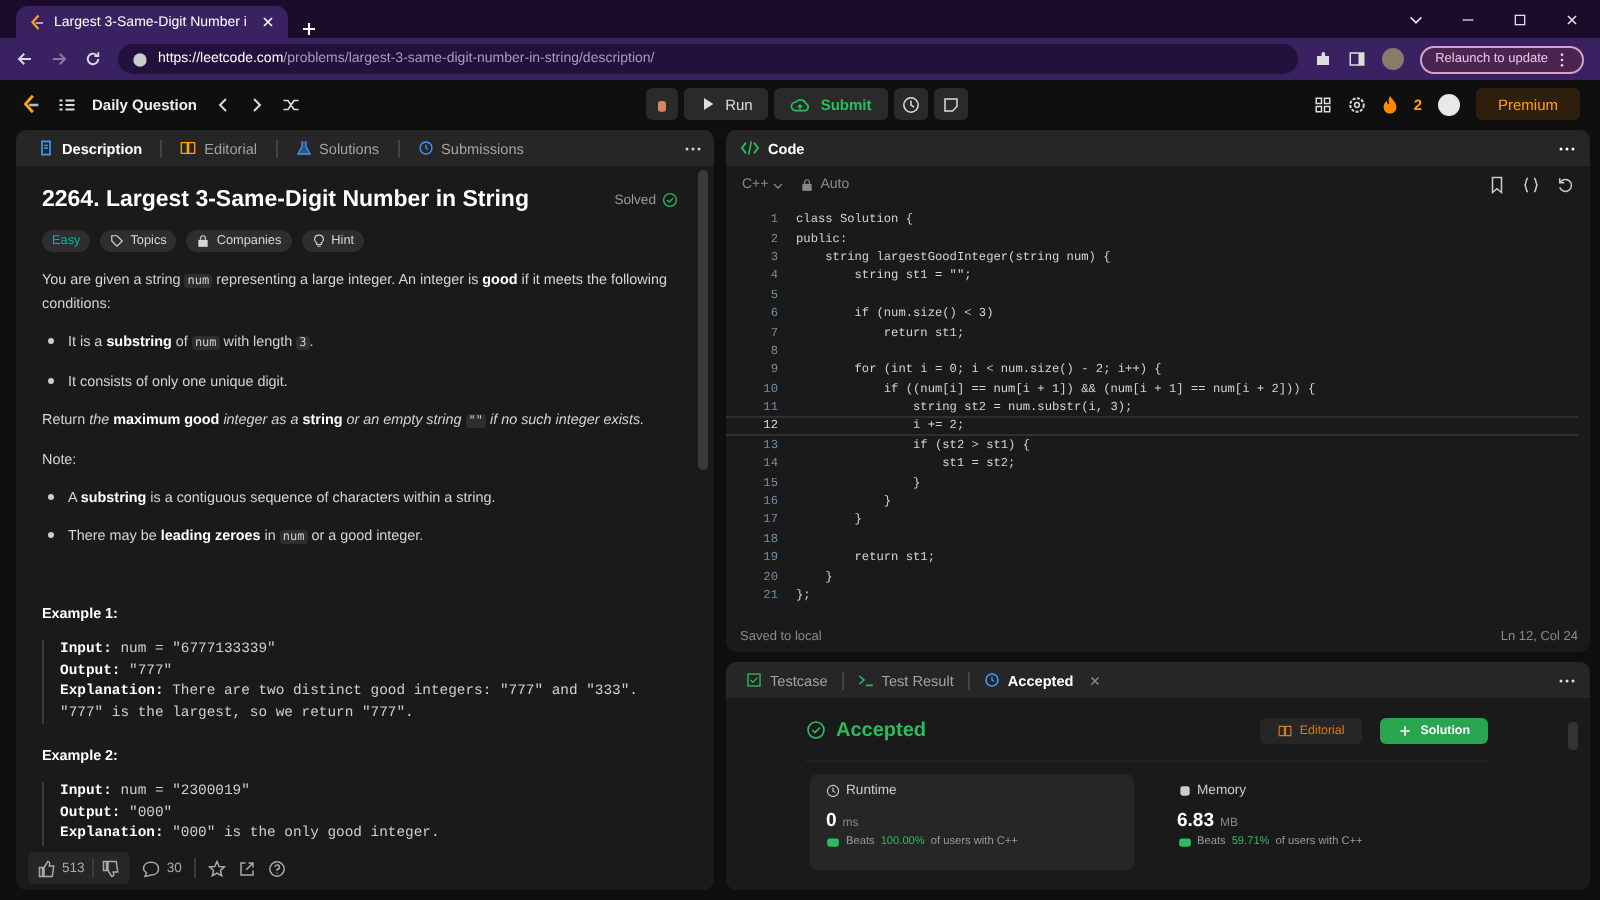 This screenshot has height=900, width=1600. Describe the element at coordinates (1389, 104) in the screenshot. I see `flame-icon` at that location.